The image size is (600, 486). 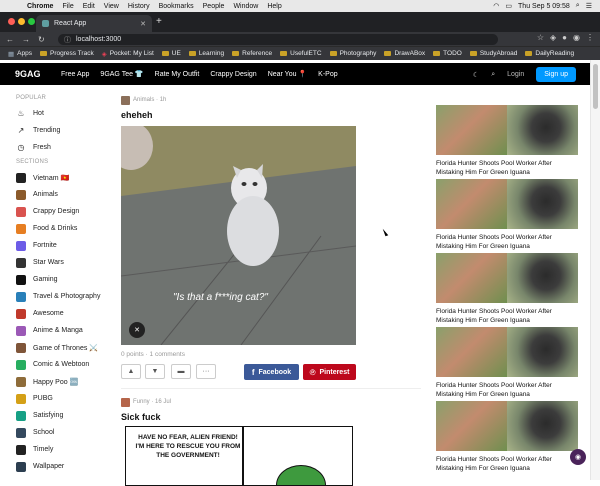 What do you see at coordinates (578, 6) in the screenshot?
I see `spotlight-icon: ⌕` at bounding box center [578, 6].